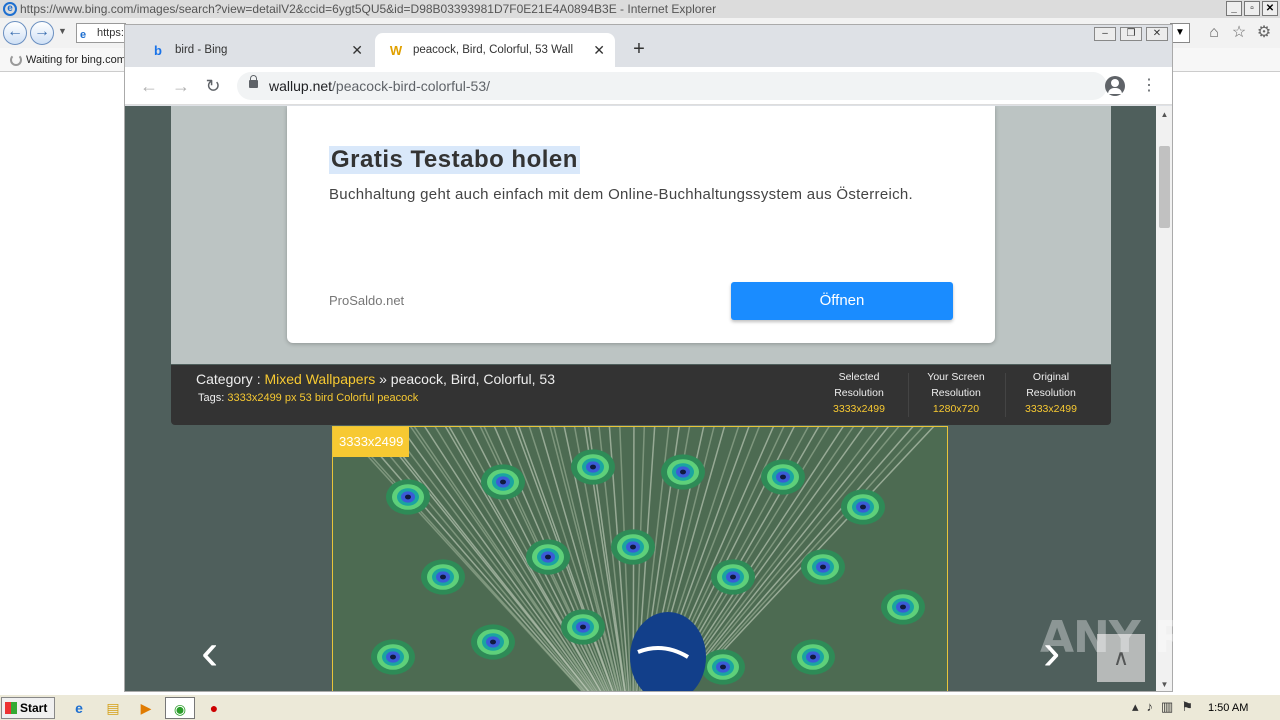  Describe the element at coordinates (1270, 8) in the screenshot. I see `ie-close-button: ✕` at that location.